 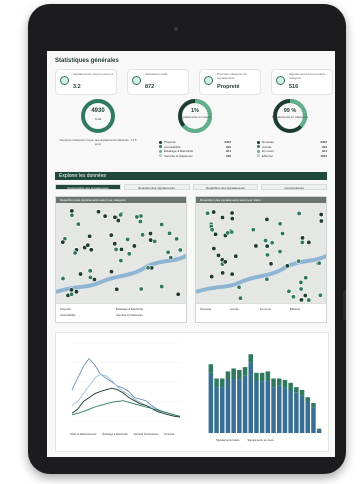 What do you see at coordinates (88, 187) in the screenshot?
I see `tab-cartography: Cartographie des signalements` at bounding box center [88, 187].